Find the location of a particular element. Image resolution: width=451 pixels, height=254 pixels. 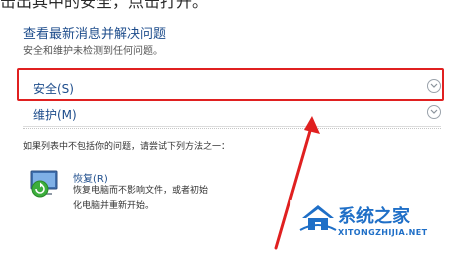

house-logo-icon is located at coordinates (318, 217).